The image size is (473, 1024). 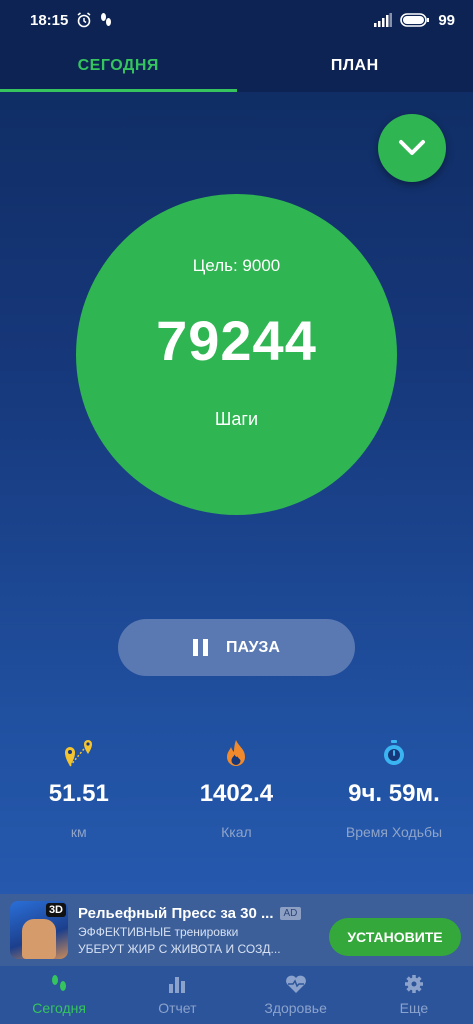 What do you see at coordinates (177, 985) in the screenshot?
I see `bar-chart-icon` at bounding box center [177, 985].